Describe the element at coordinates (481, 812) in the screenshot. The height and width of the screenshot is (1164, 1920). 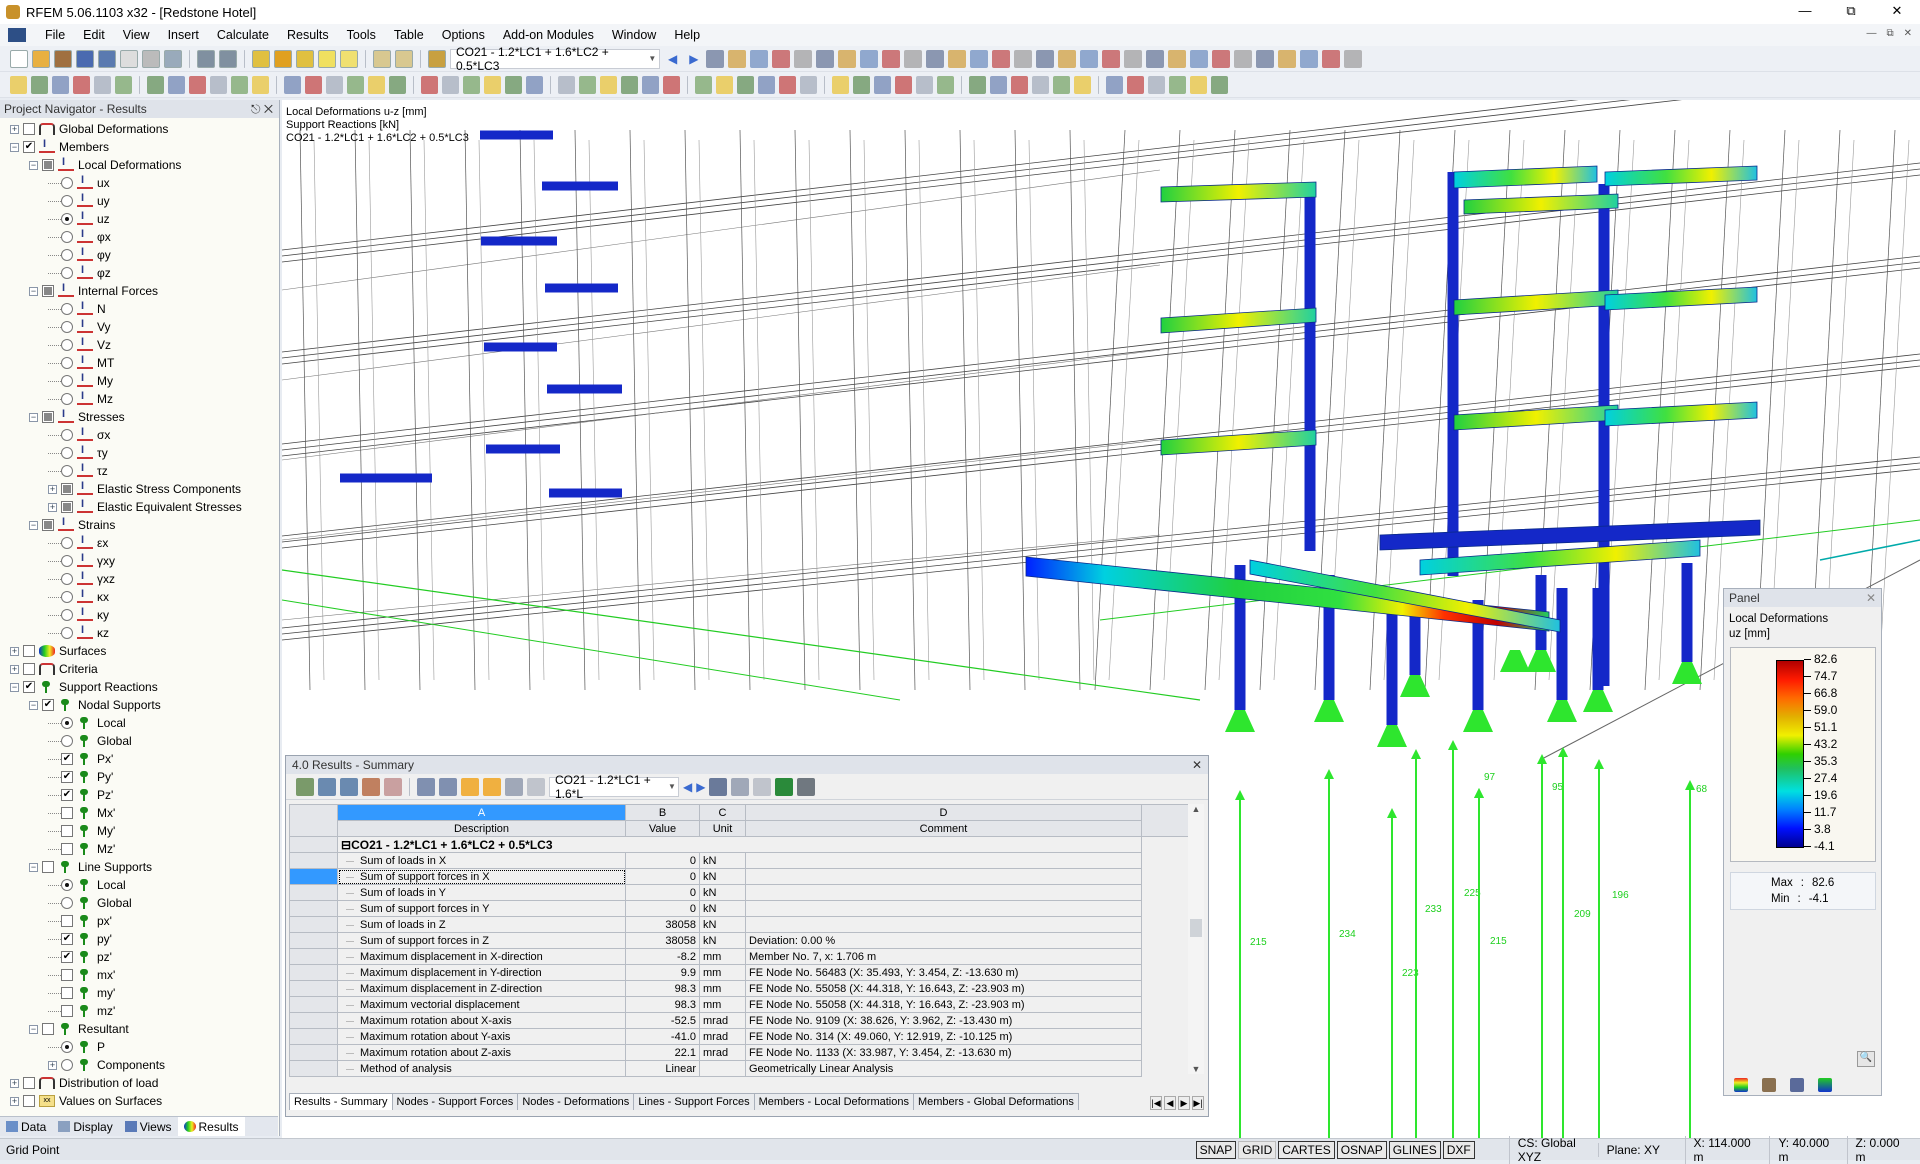
I see `column-letter-a: A` at that location.